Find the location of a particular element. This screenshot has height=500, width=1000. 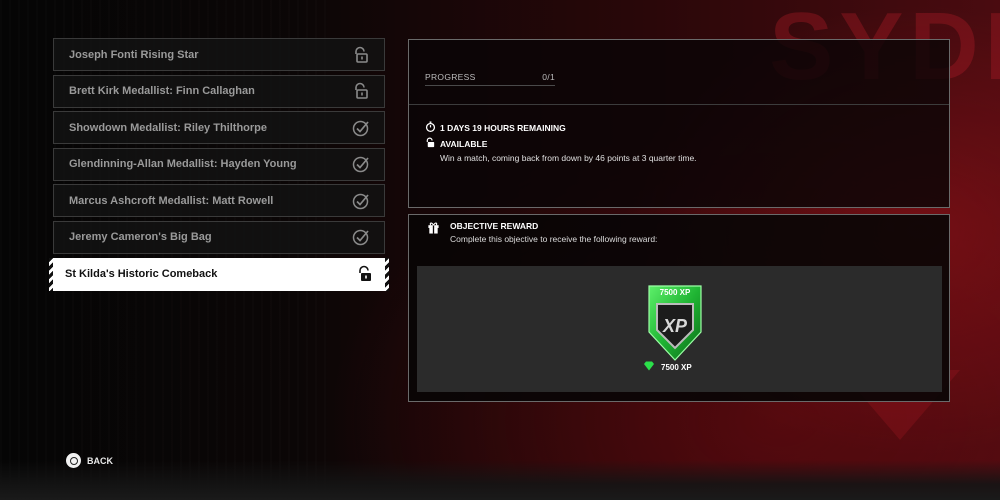

objective-item: Marcus Ashcroft Medallist: Matt Rowell is located at coordinates (219, 201).